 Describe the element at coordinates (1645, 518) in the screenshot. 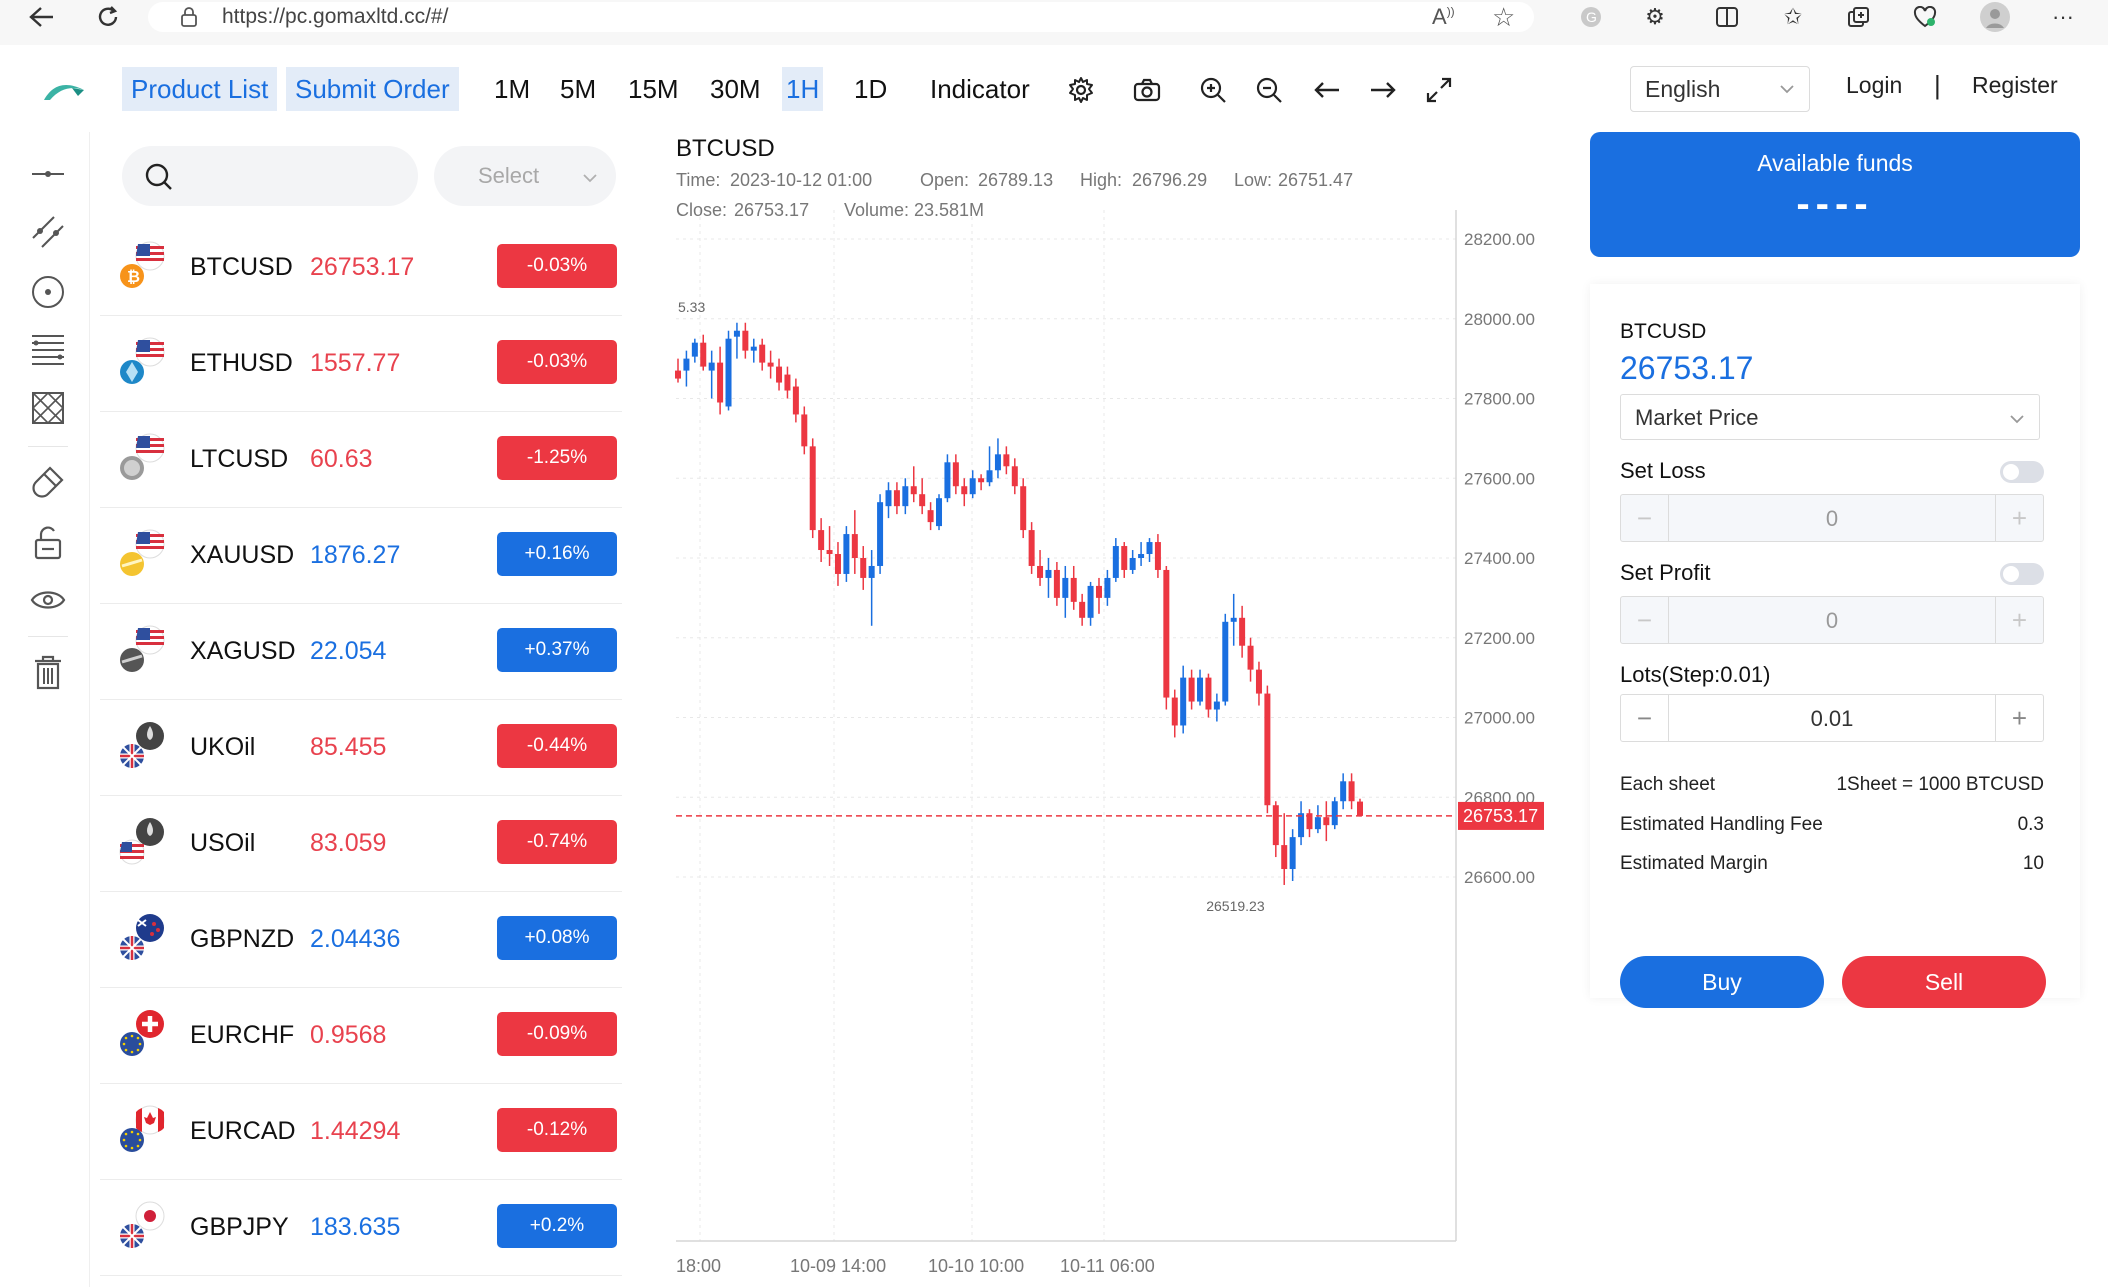

I see `set-loss-minus-button: −` at that location.